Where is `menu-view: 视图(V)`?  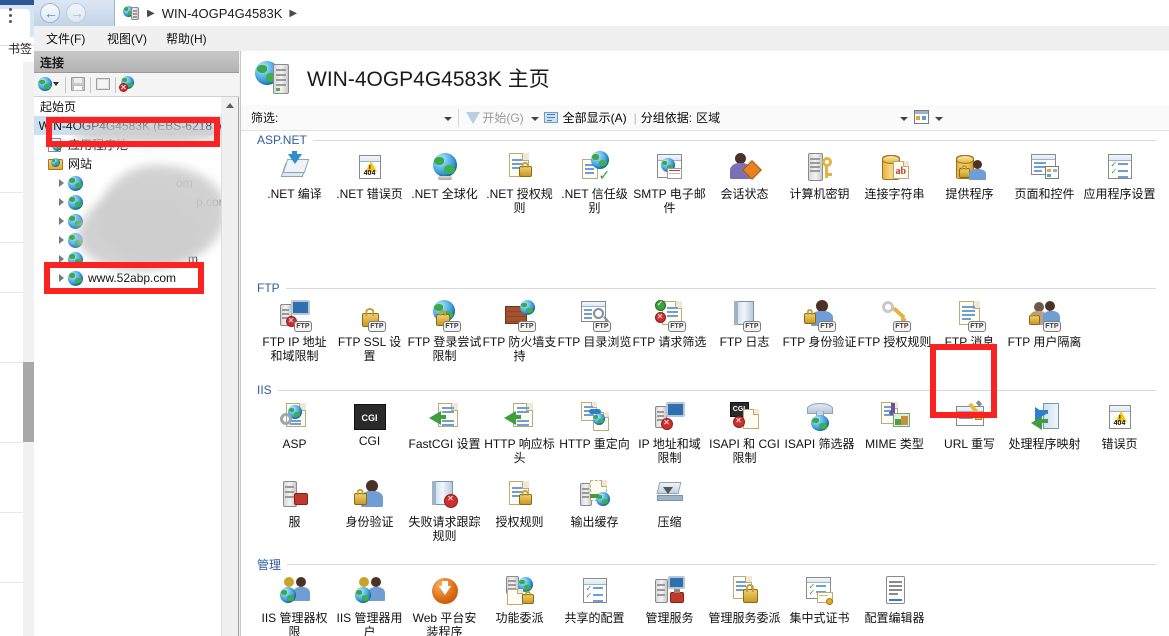 menu-view: 视图(V) is located at coordinates (127, 39).